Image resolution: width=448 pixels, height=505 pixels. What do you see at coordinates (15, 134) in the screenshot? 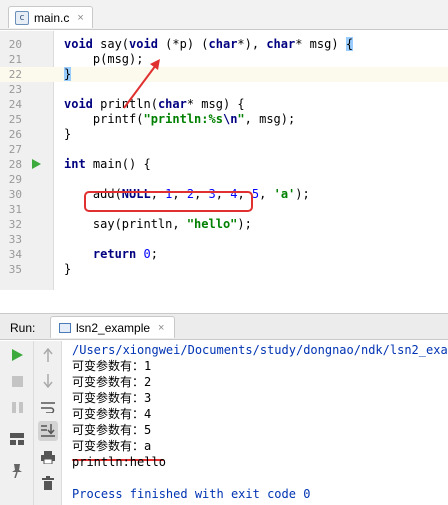
I see `line-number: 26` at bounding box center [15, 134].